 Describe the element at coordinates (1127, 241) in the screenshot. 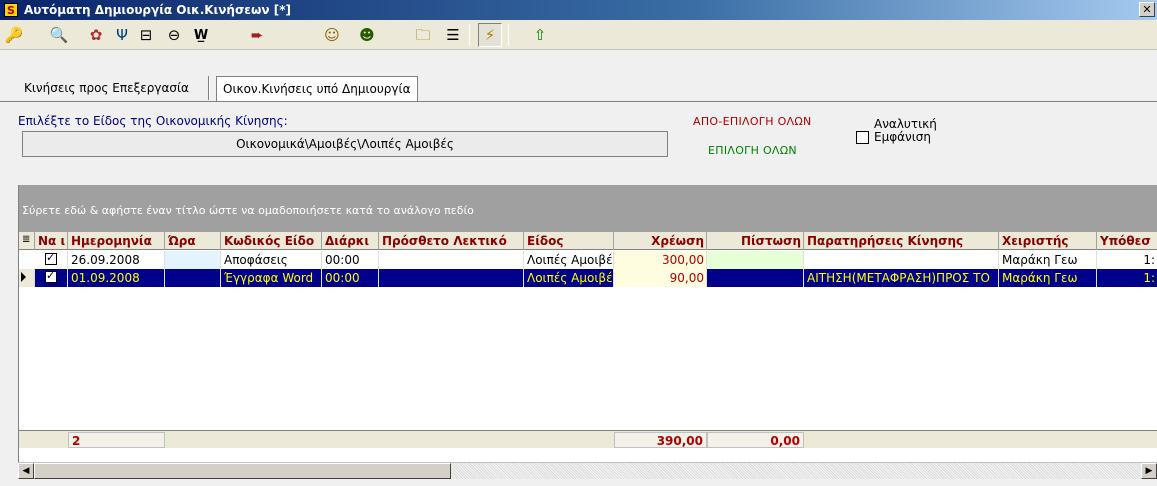

I see `column-header-case: Υπόθεσ` at that location.